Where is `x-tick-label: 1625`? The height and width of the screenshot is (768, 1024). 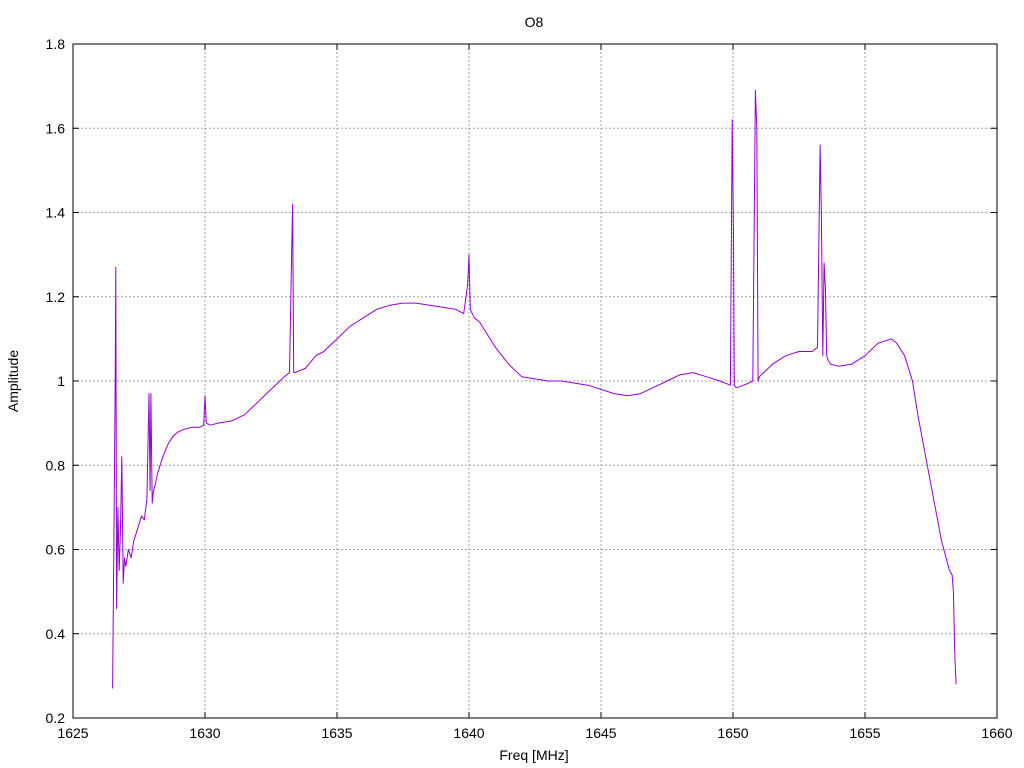
x-tick-label: 1625 is located at coordinates (72, 733).